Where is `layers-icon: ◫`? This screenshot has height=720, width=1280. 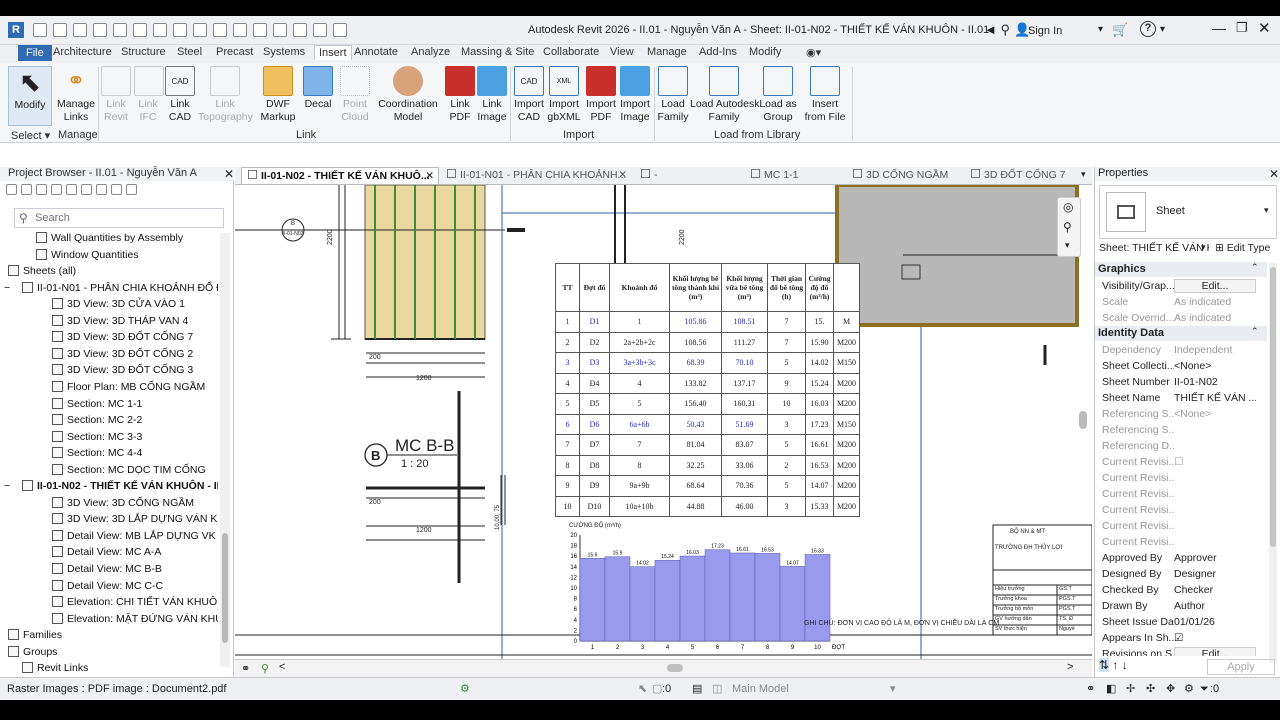 layers-icon: ◫ is located at coordinates (717, 689).